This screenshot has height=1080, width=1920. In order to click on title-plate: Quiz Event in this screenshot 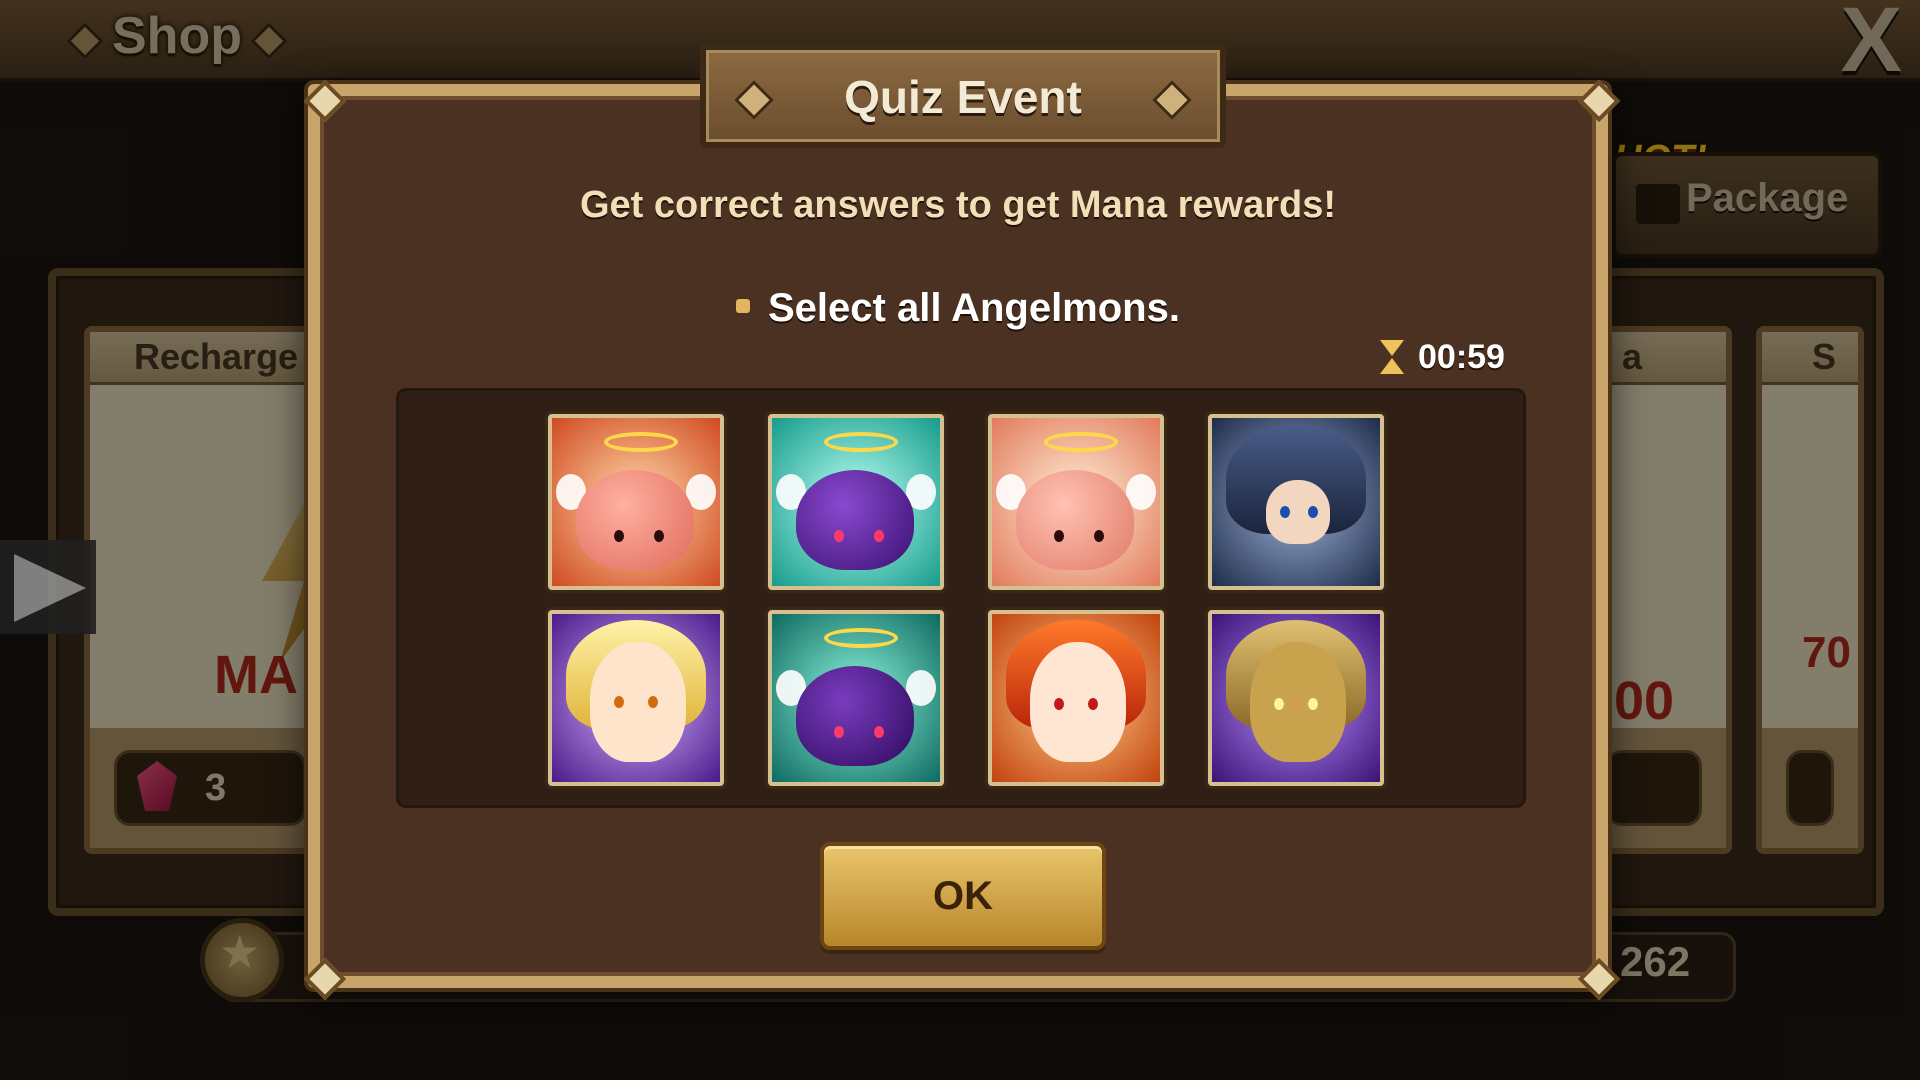, I will do `click(963, 96)`.